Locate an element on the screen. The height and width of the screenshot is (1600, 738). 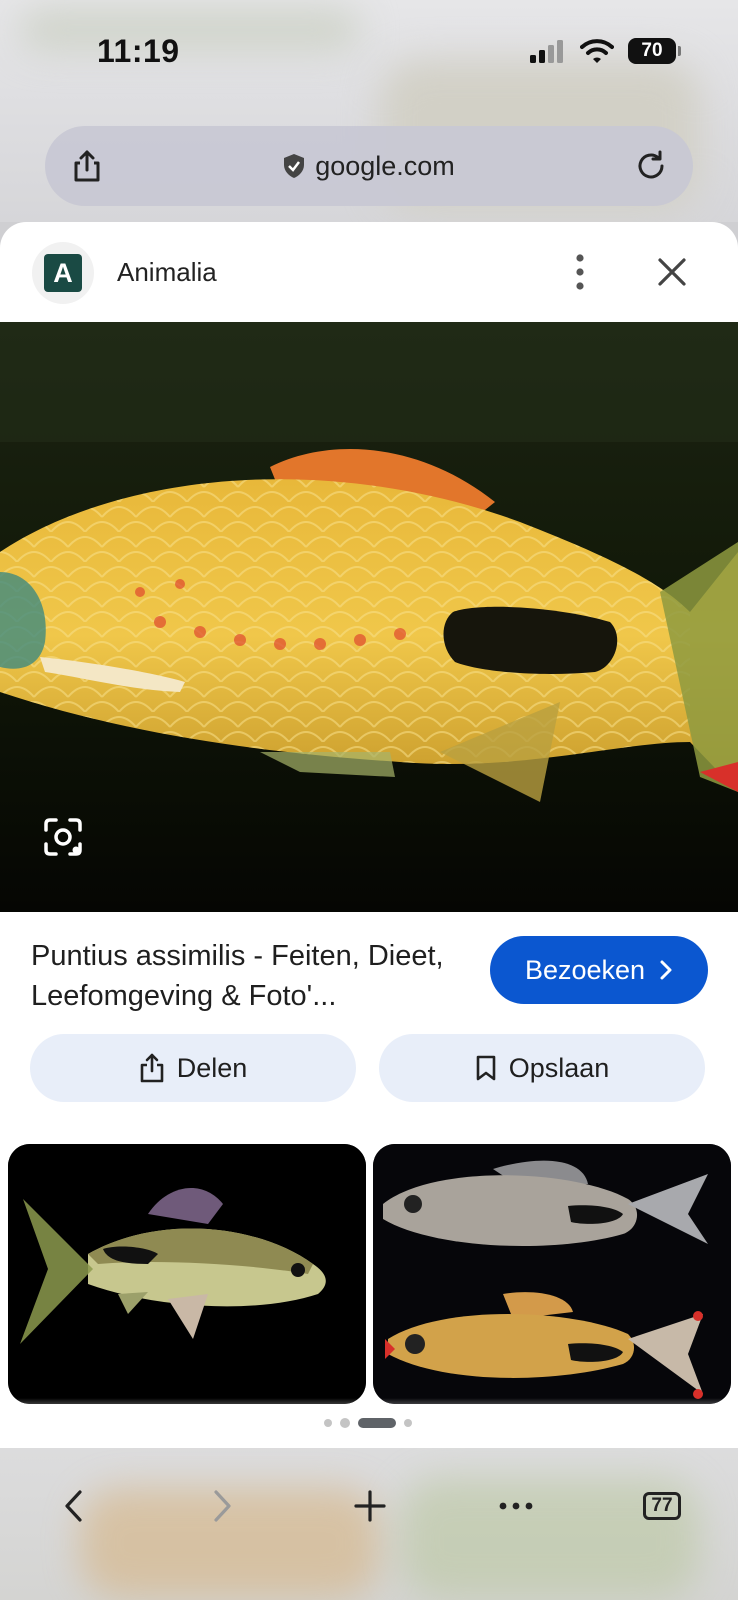
plus-icon is located at coordinates (370, 1506).